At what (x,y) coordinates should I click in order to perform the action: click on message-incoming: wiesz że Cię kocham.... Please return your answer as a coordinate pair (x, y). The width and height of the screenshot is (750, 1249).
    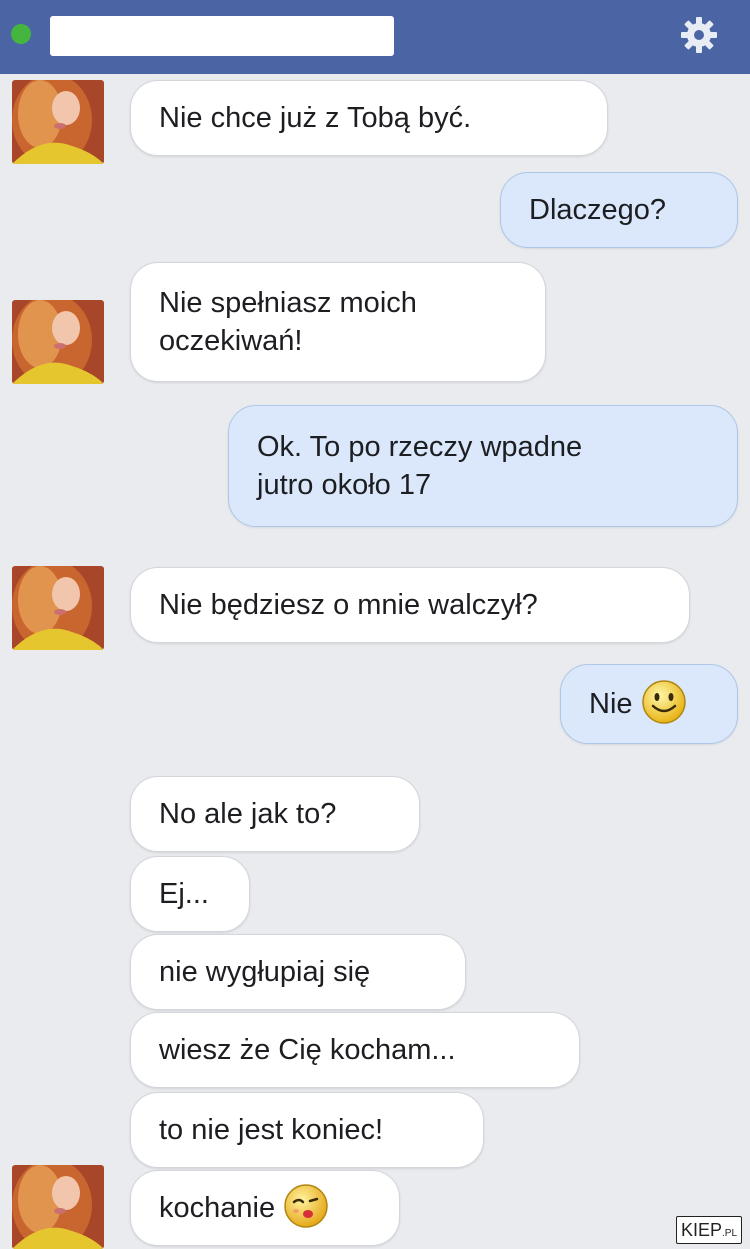
    Looking at the image, I should click on (355, 1050).